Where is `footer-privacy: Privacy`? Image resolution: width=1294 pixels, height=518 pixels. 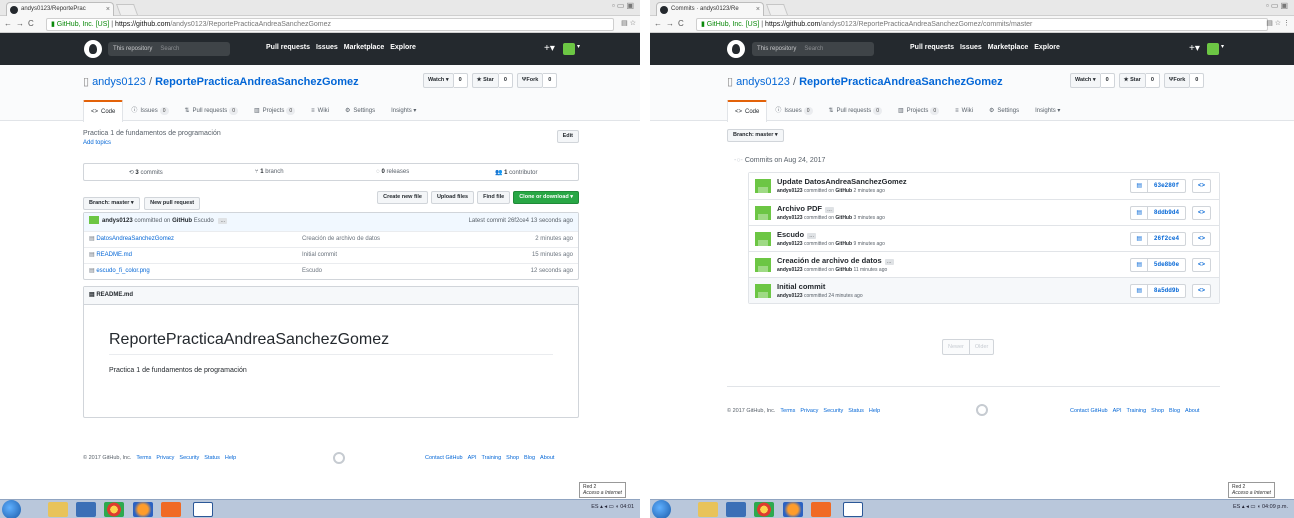 footer-privacy: Privacy is located at coordinates (165, 458).